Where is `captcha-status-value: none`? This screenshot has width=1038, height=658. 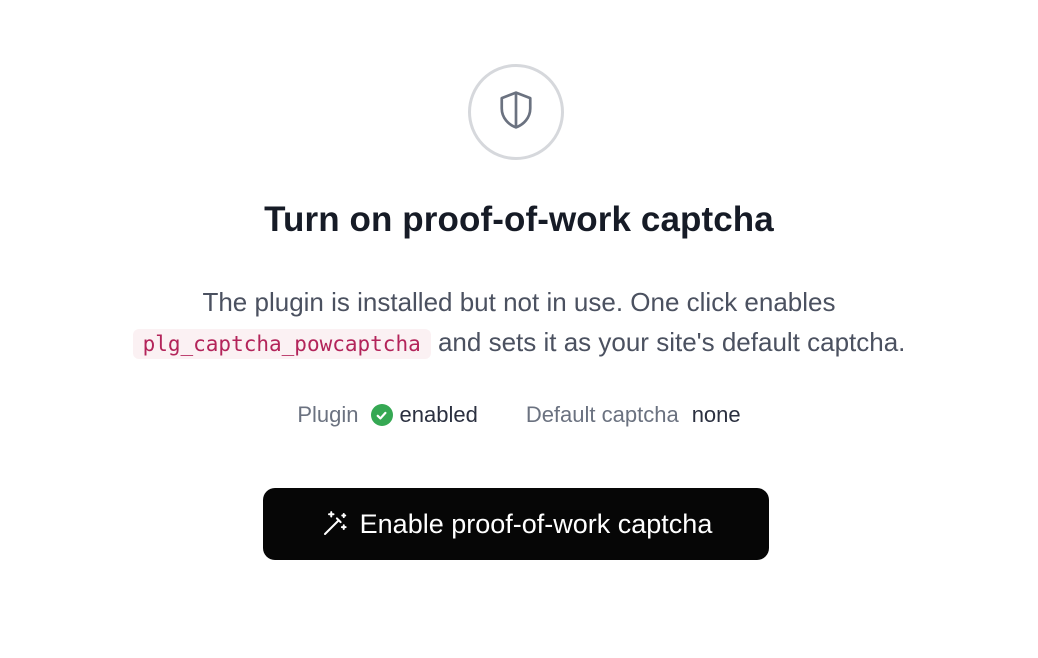
captcha-status-value: none is located at coordinates (716, 414).